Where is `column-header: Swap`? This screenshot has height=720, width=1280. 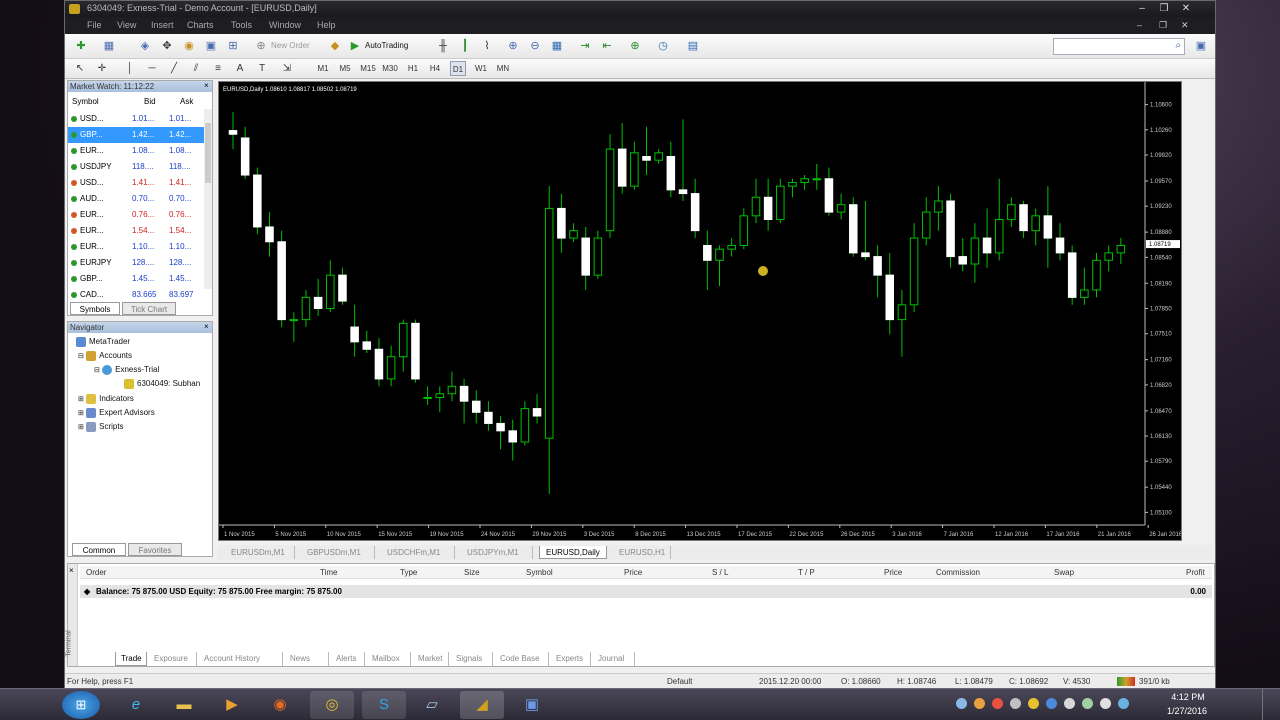
column-header: Swap is located at coordinates (1064, 572).